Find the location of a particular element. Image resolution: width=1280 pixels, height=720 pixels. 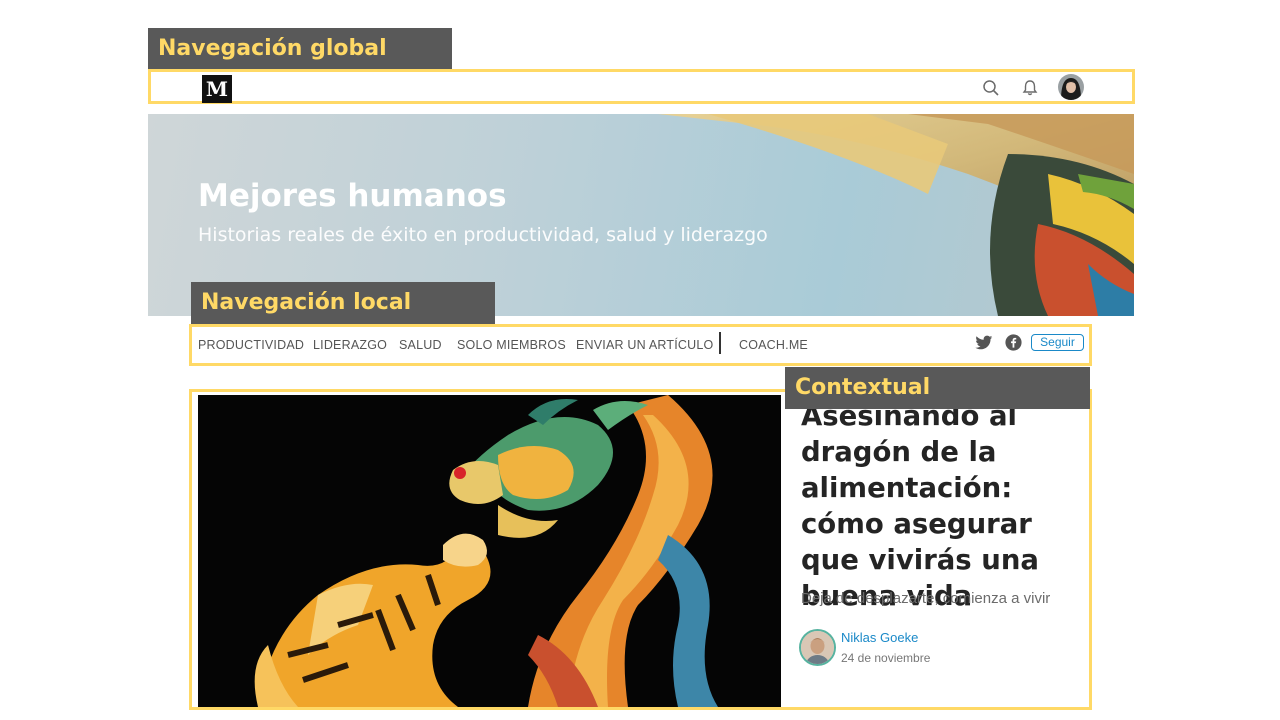

global-navigation-bar: M is located at coordinates (641, 86).